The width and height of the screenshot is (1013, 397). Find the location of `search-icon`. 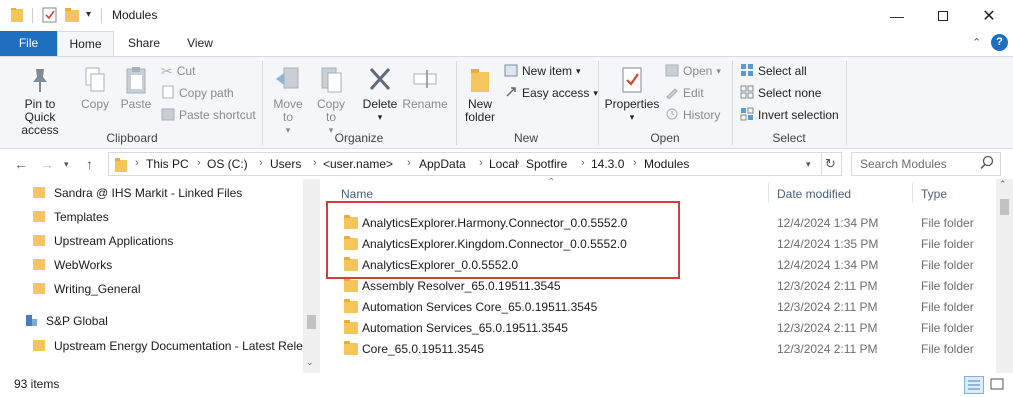

search-icon is located at coordinates (987, 164).